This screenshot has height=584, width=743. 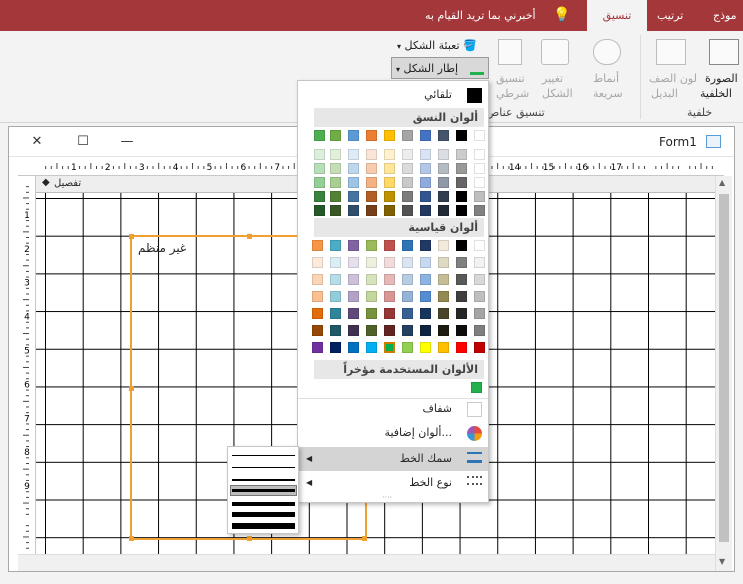 I want to click on tab-form: موذج, so click(x=725, y=15).